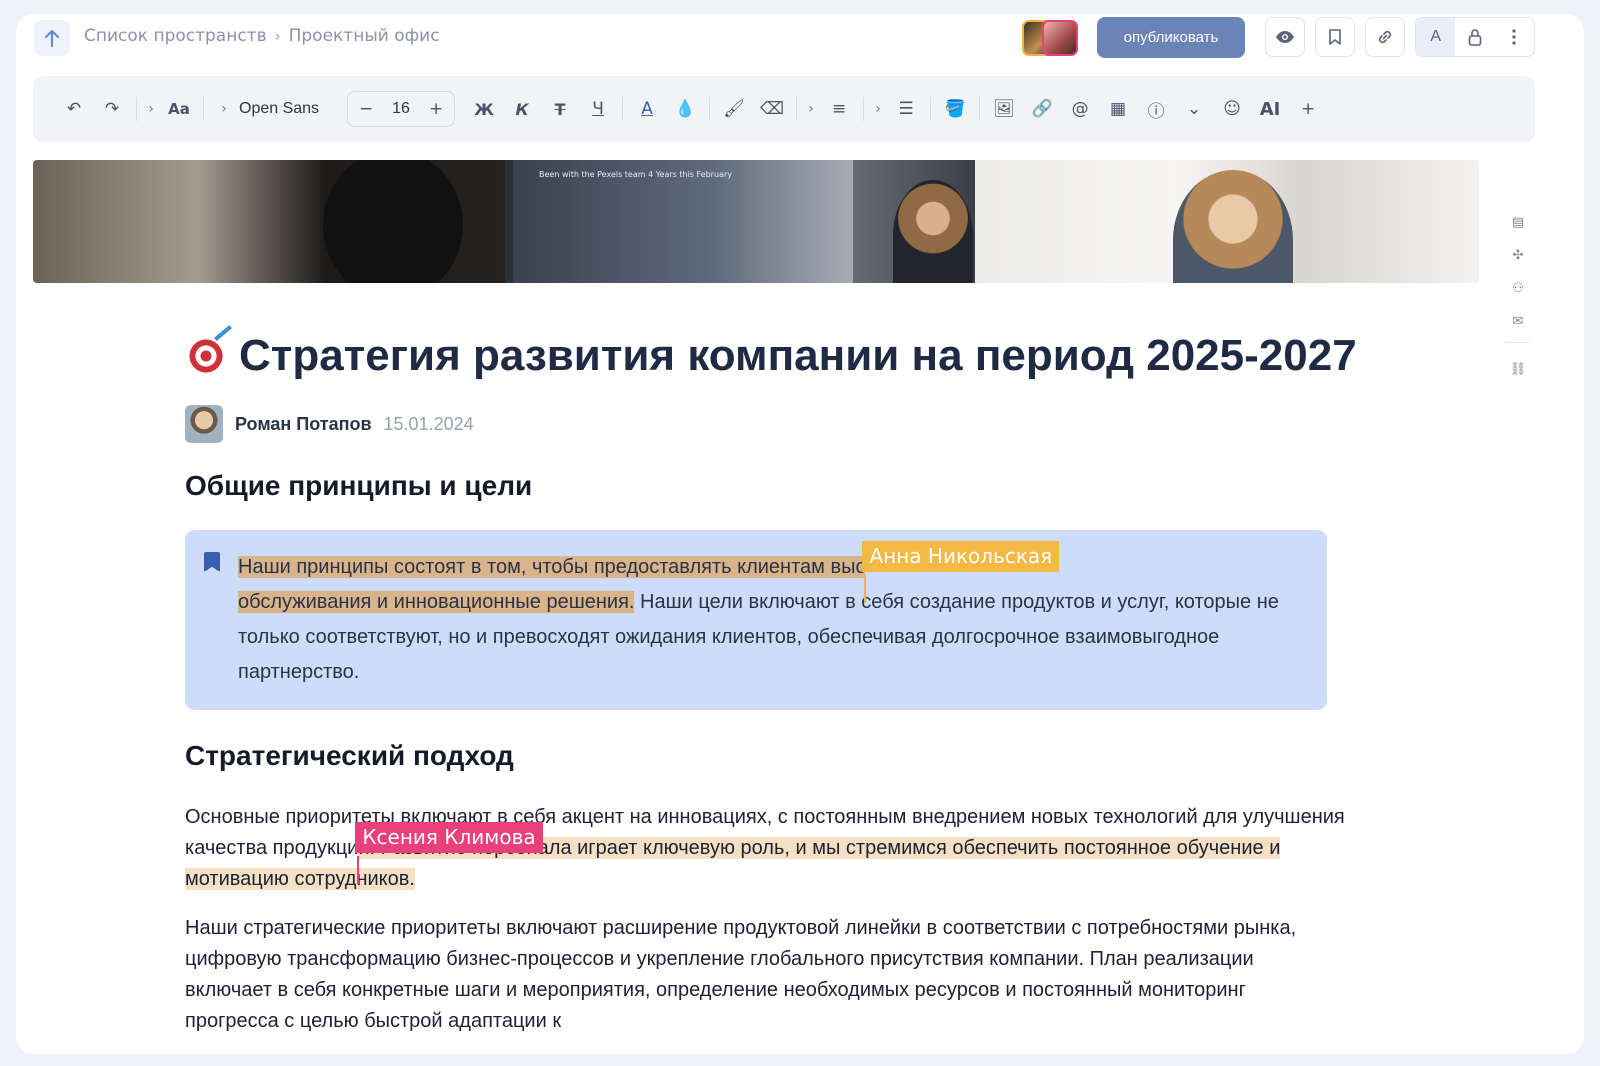 The image size is (1600, 1066). I want to click on eye-icon, so click(1285, 37).